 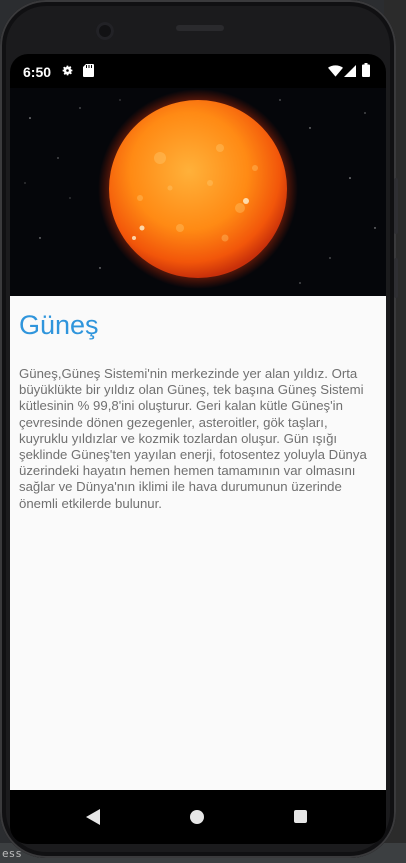 What do you see at coordinates (300, 816) in the screenshot?
I see `recents-icon` at bounding box center [300, 816].